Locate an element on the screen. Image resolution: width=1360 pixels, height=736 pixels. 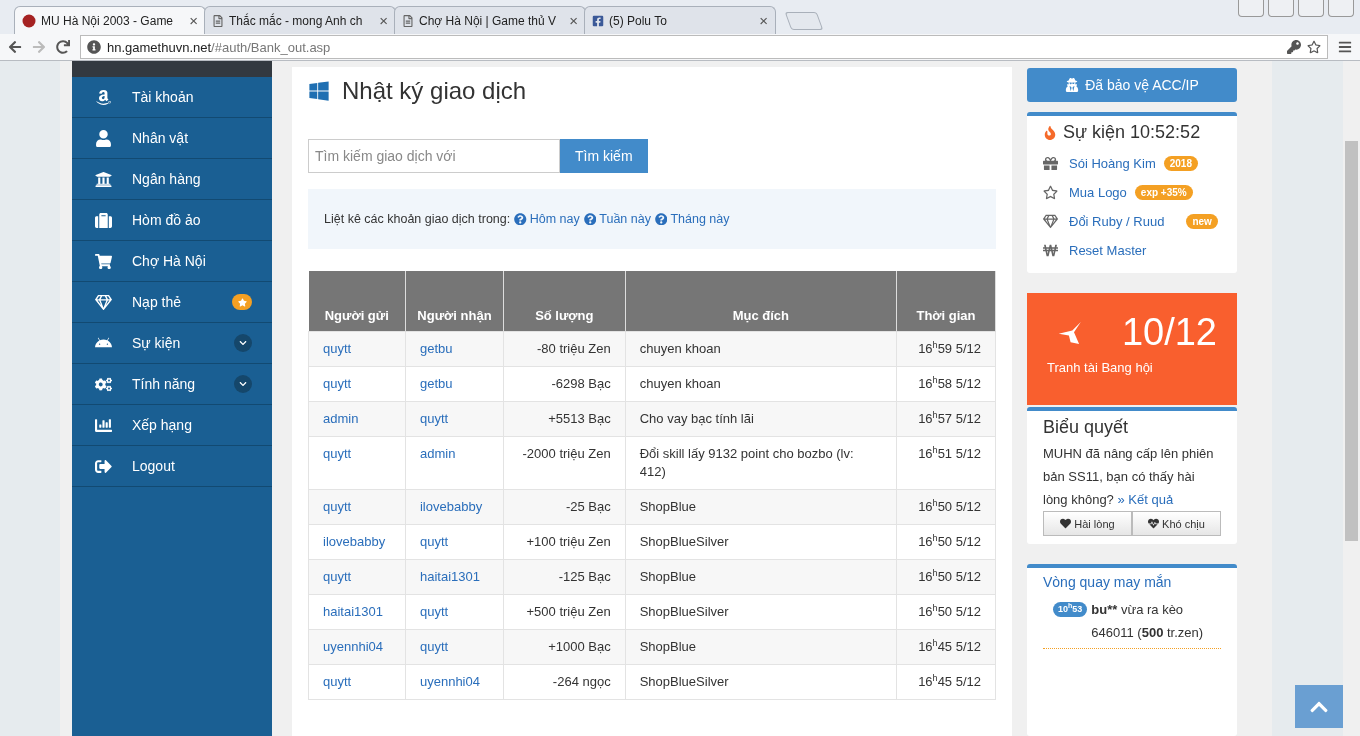
page-icon is located at coordinates (29, 20).